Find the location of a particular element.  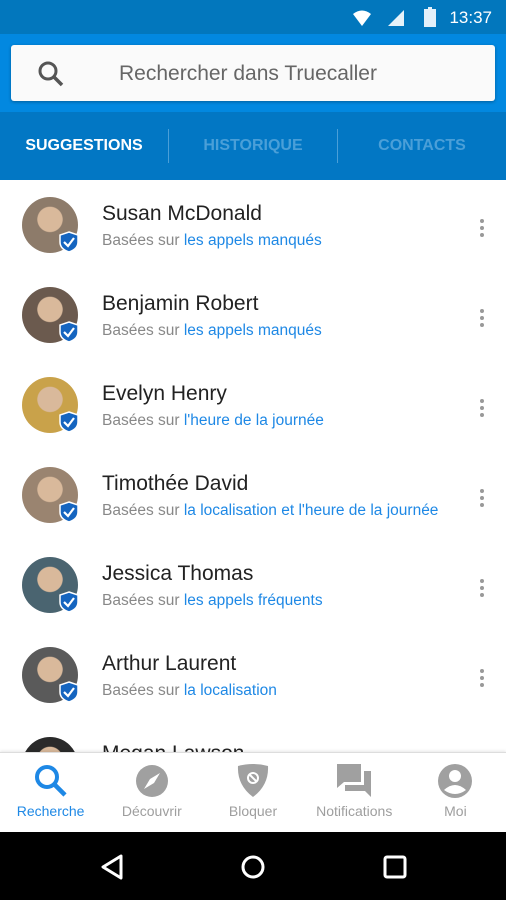

tab-historique: HISTORIQUE is located at coordinates (253, 146).